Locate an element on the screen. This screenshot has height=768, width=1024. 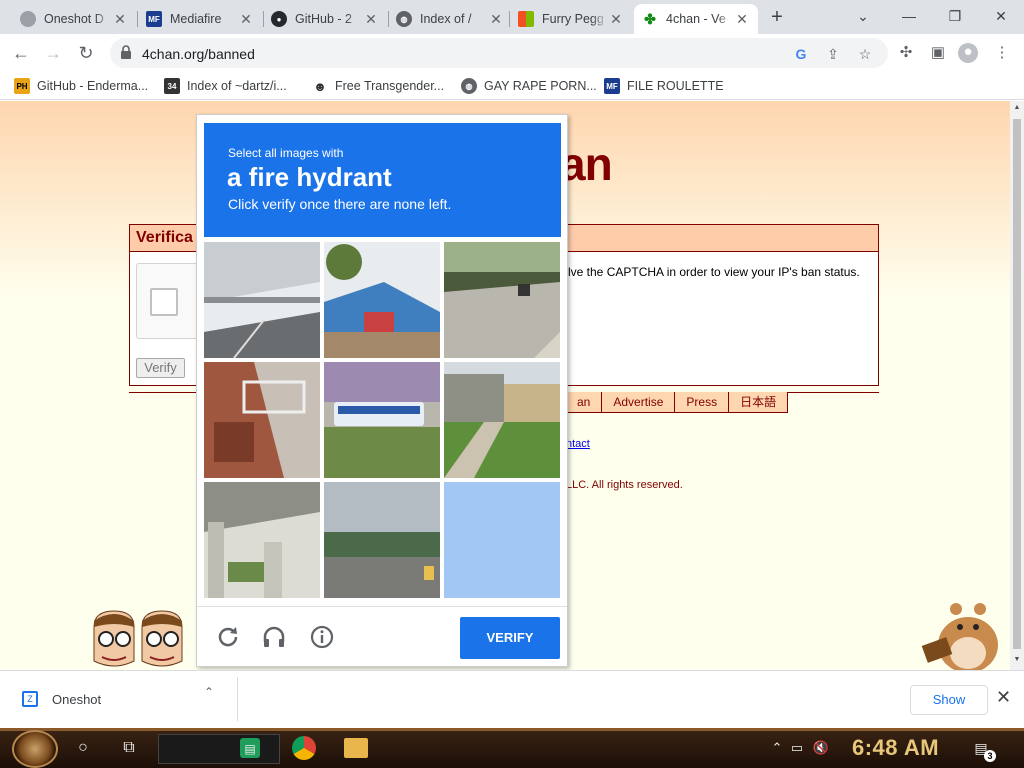
scroll-up-icon: ▲ is located at coordinates (1017, 107).